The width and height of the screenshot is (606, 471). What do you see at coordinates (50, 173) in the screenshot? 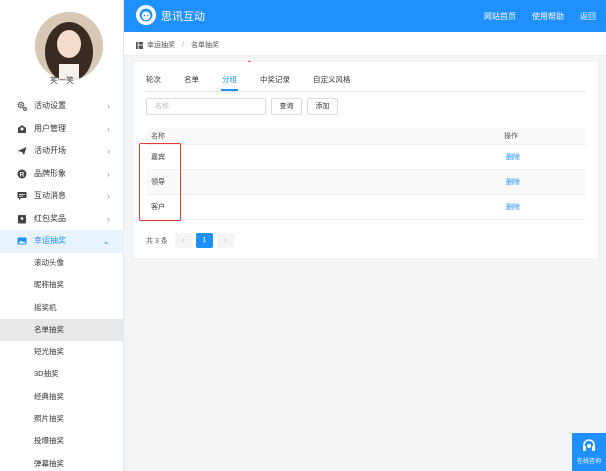
I see `sidebar-item-label: 品牌形象` at bounding box center [50, 173].